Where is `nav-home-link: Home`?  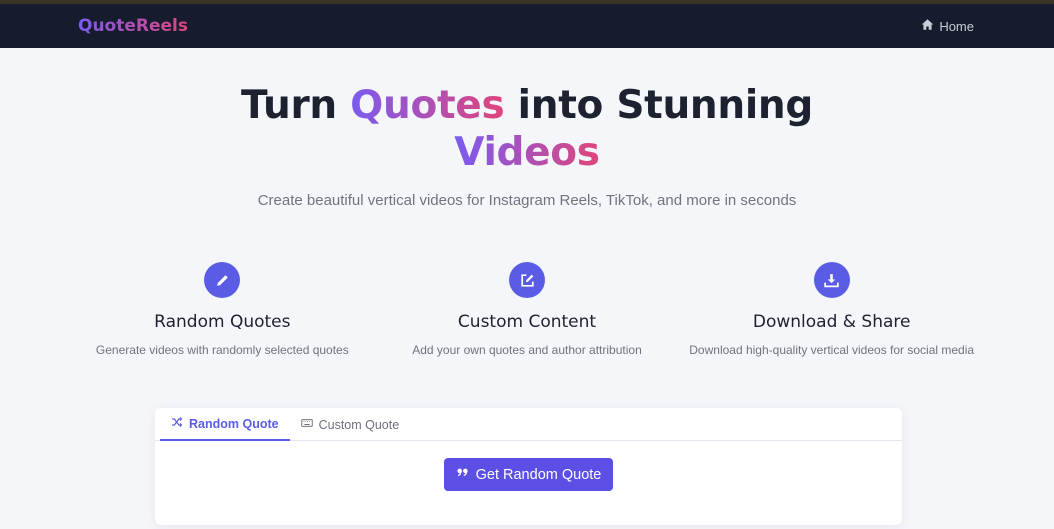 nav-home-link: Home is located at coordinates (947, 26).